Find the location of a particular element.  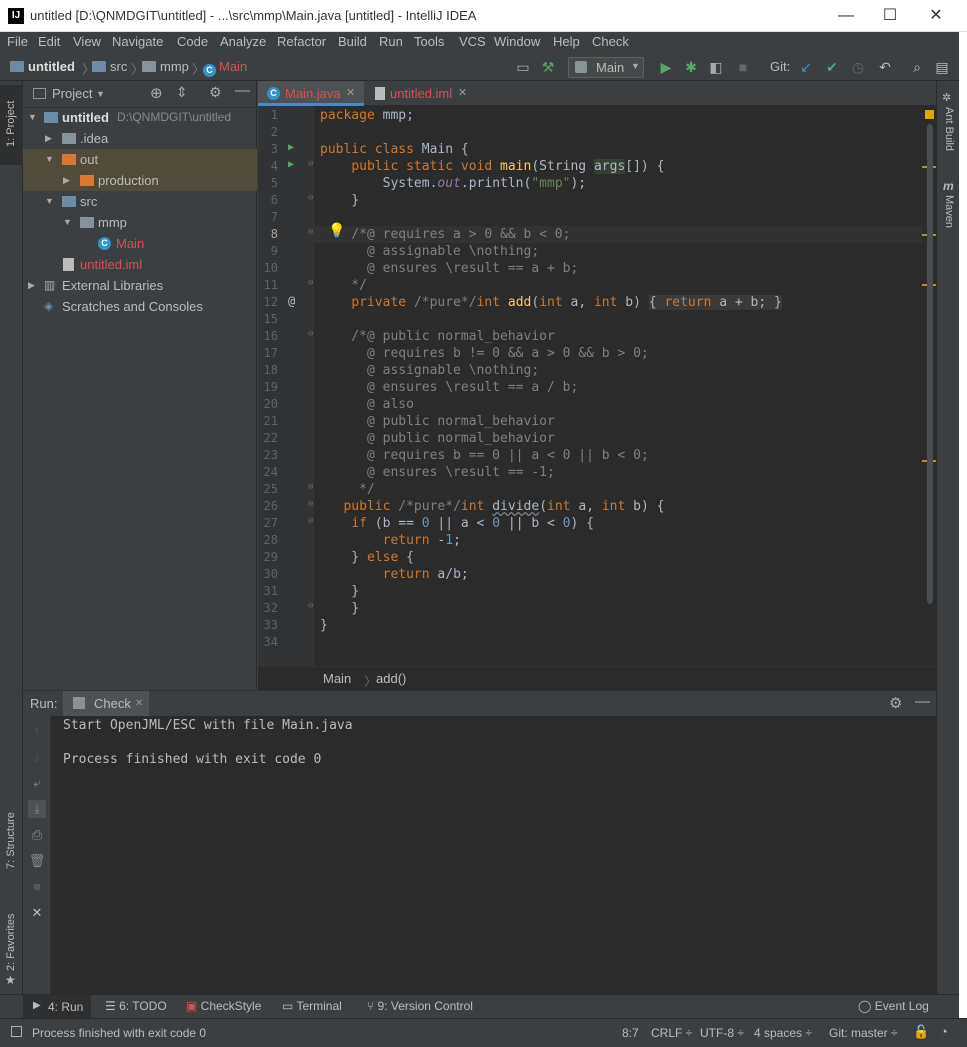

todo-tool-tab: ☰ 6: TODO is located at coordinates (136, 1006).